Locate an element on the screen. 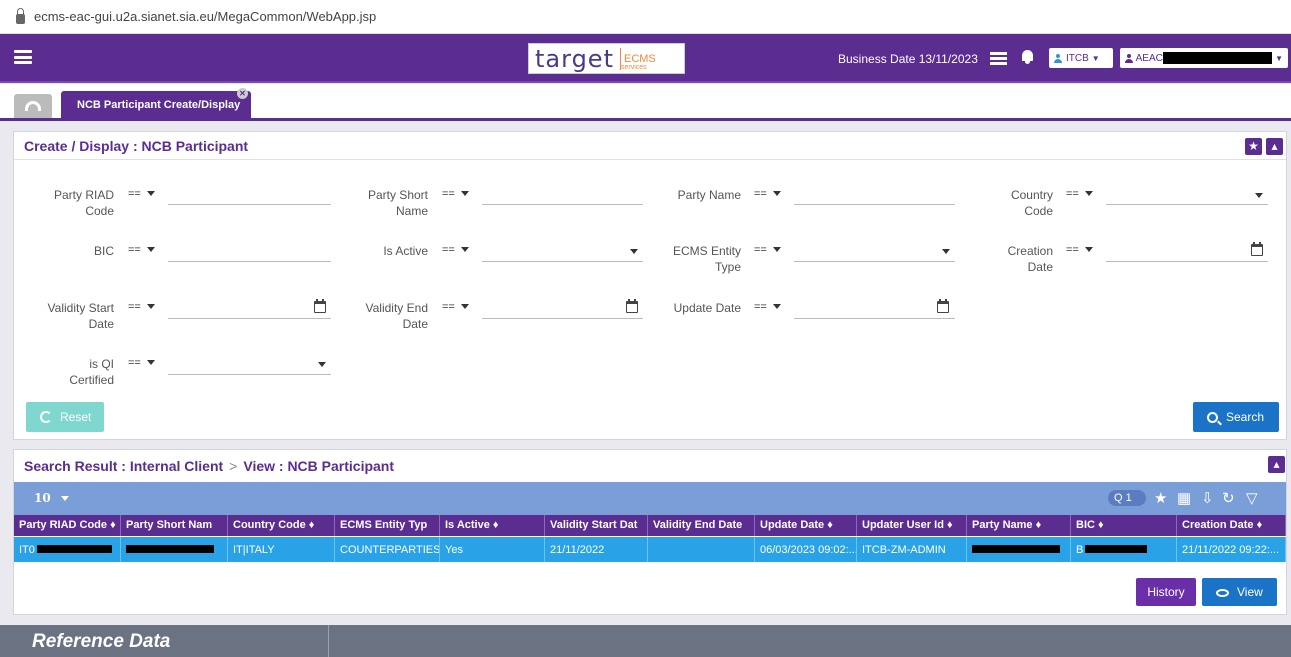 The width and height of the screenshot is (1291, 657). business-date: Business Date 13/11/2023 is located at coordinates (908, 59).